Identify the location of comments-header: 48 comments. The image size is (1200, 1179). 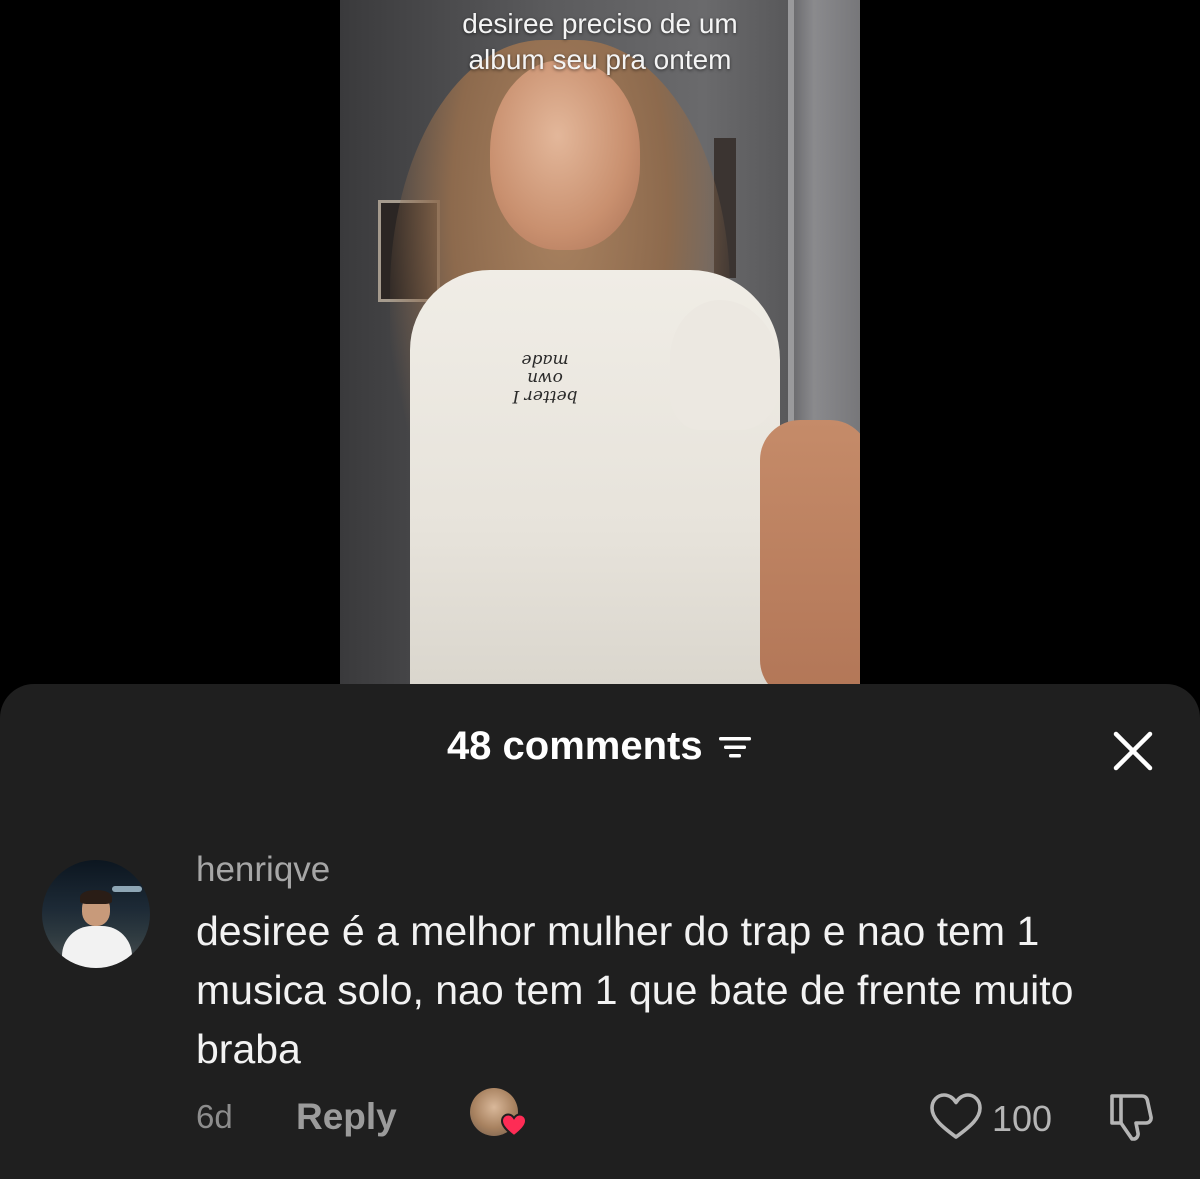
(600, 754).